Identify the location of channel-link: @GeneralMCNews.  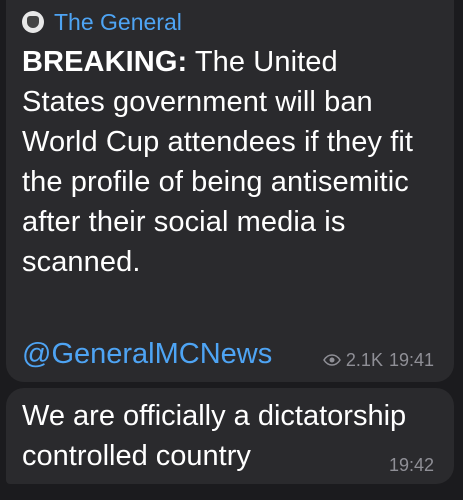
(147, 354).